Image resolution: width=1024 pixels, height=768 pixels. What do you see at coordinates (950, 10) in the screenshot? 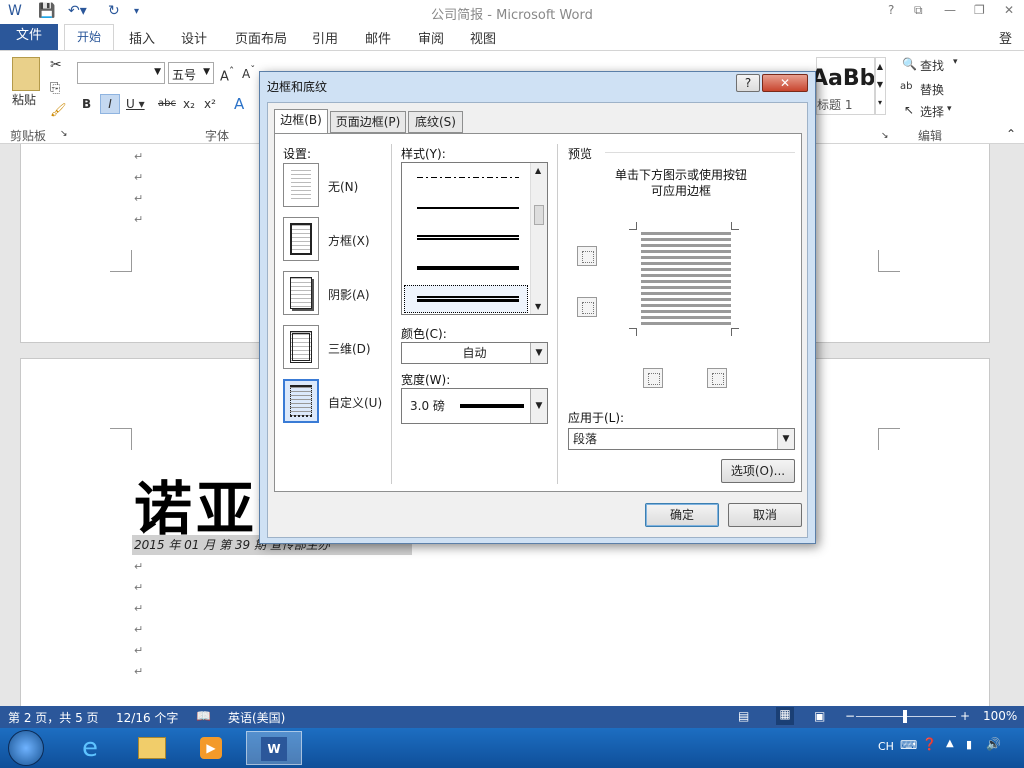
I see `minimize-button: —` at bounding box center [950, 10].